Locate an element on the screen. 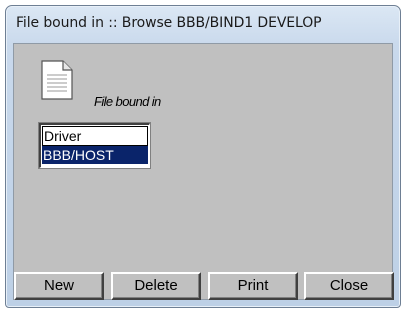 The width and height of the screenshot is (406, 314). button-bar: New Delete Print Close is located at coordinates (204, 286).